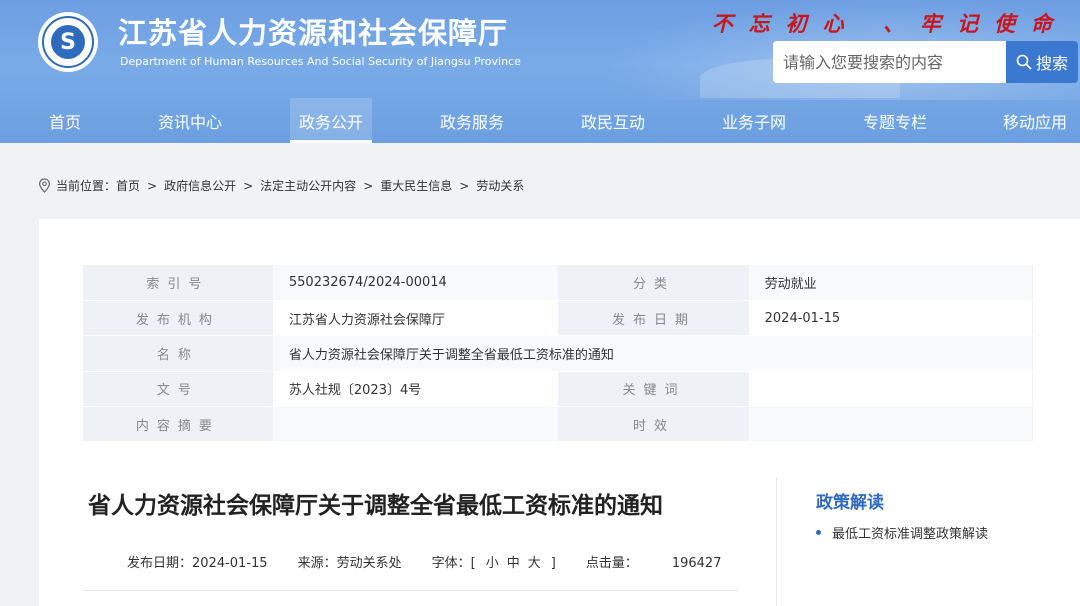 The height and width of the screenshot is (606, 1080). What do you see at coordinates (553, 563) in the screenshot?
I see `font-size-bracket-close: ]` at bounding box center [553, 563].